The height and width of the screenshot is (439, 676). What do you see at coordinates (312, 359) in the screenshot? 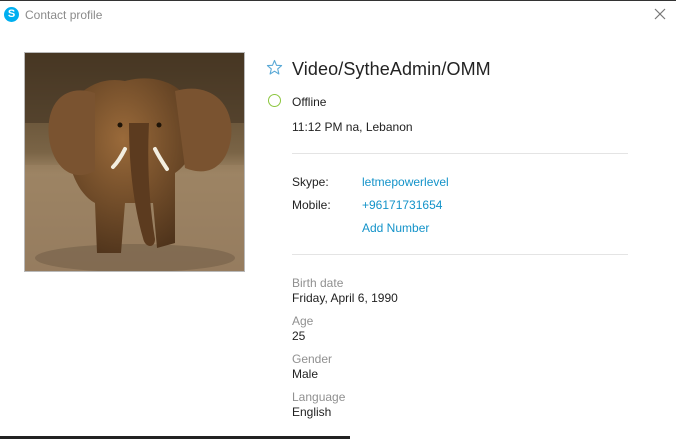
I see `gender-label: Gender` at bounding box center [312, 359].